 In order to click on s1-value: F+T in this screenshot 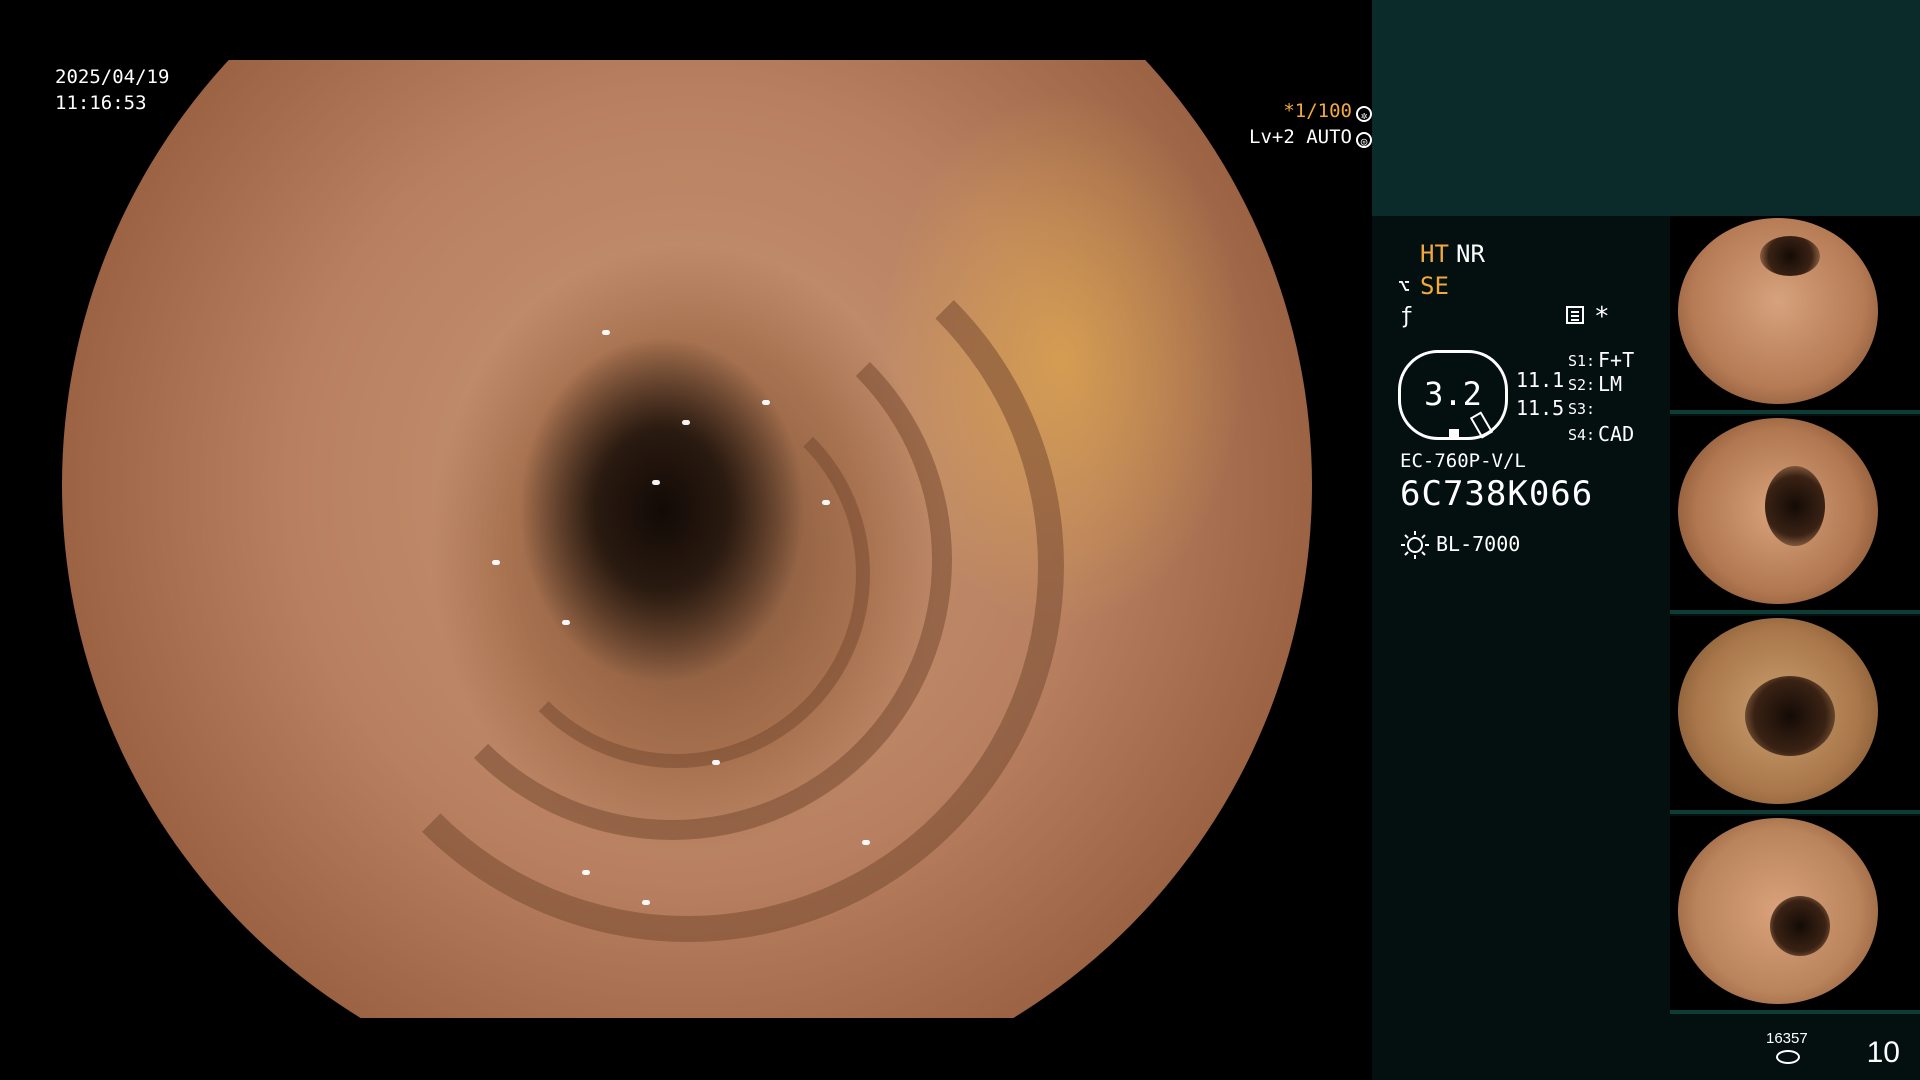, I will do `click(1616, 360)`.